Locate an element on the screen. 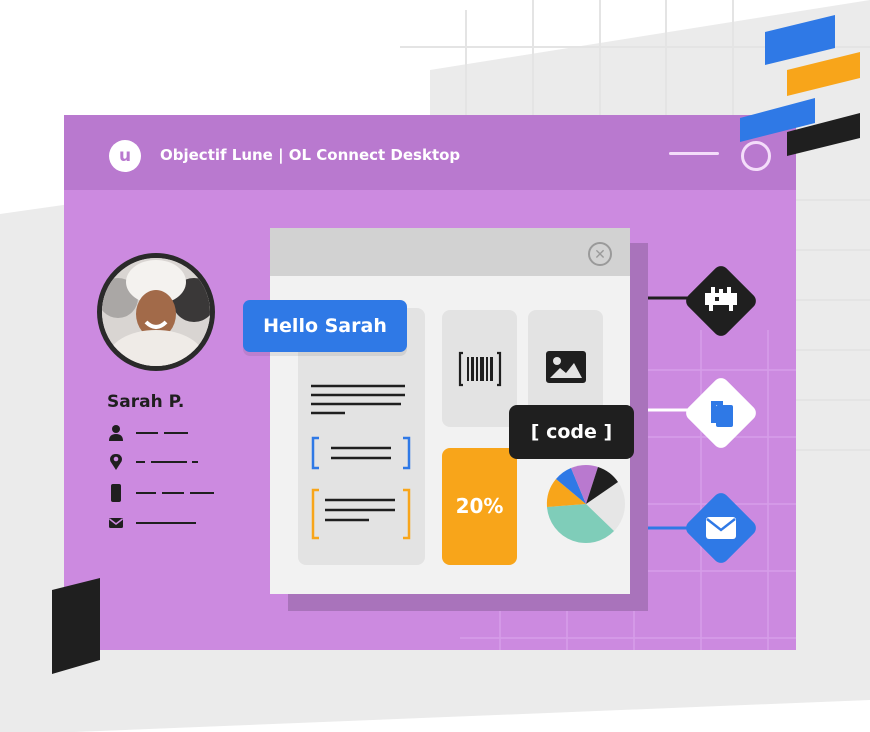 The width and height of the screenshot is (870, 732). app-logo: u is located at coordinates (125, 156).